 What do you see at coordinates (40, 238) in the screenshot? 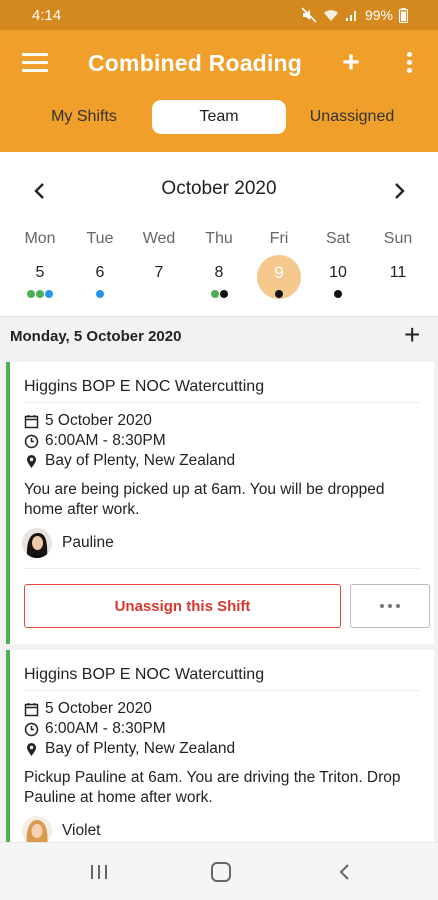
I see `weekday-label: Mon` at bounding box center [40, 238].